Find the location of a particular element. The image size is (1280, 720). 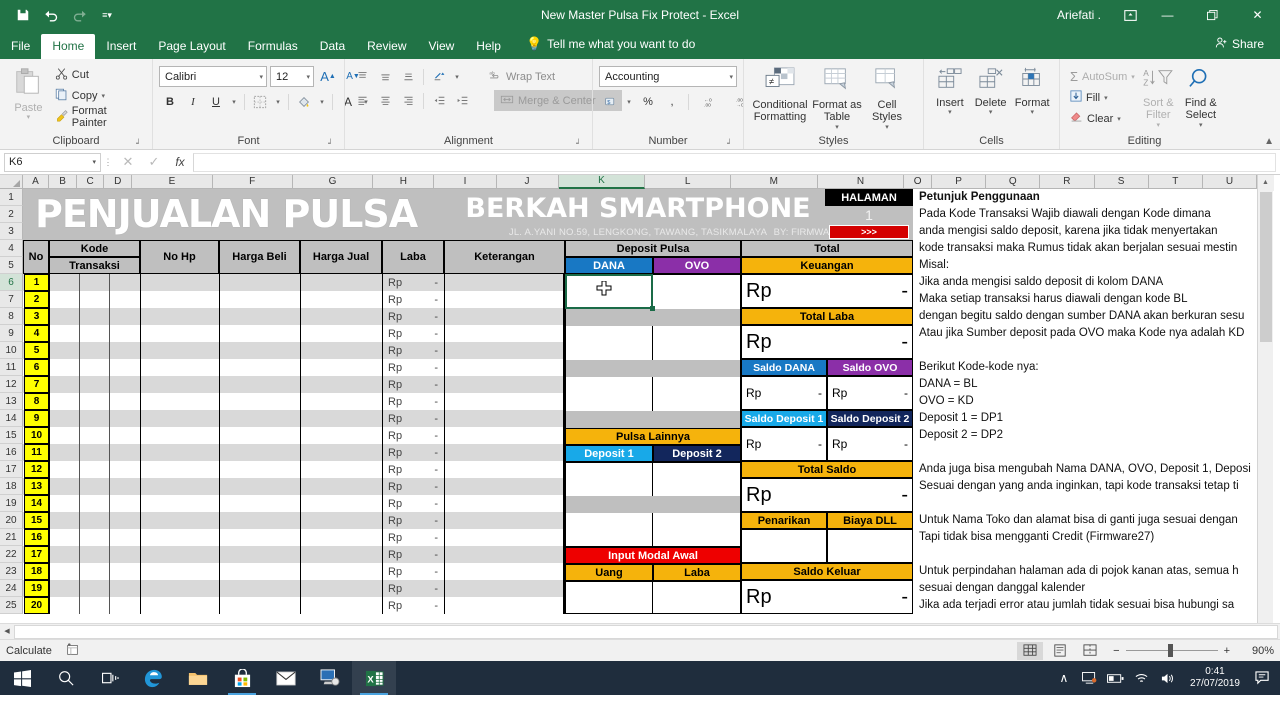

edge-button is located at coordinates (154, 678).